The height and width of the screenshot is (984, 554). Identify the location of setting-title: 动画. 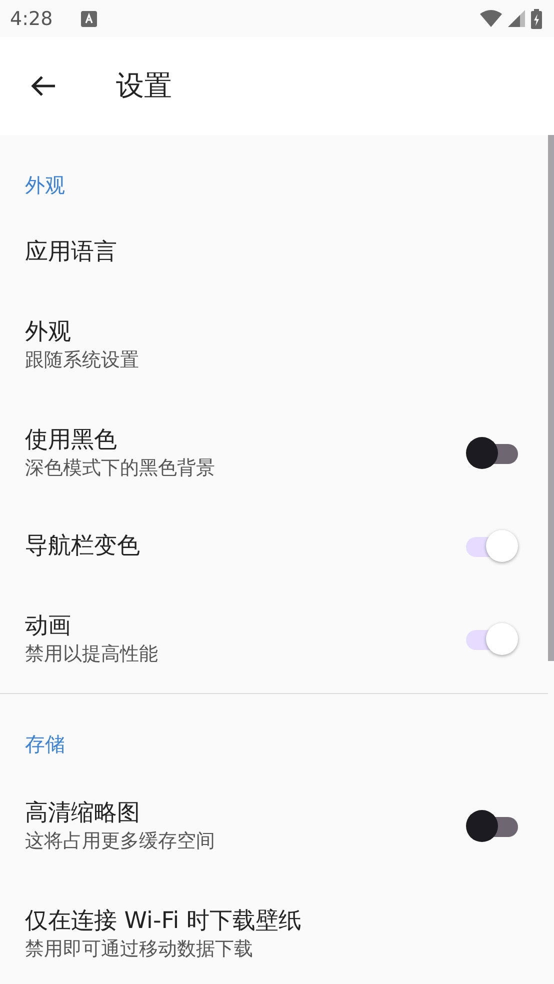
(48, 626).